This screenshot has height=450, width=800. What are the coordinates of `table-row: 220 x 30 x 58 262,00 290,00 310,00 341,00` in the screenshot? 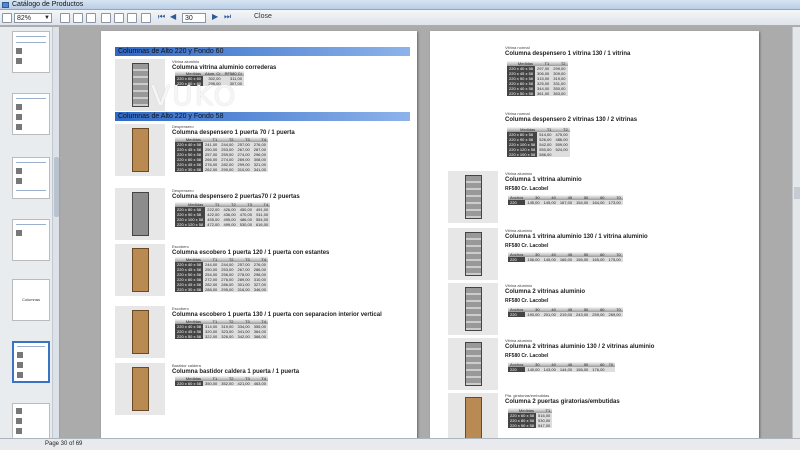 It's located at (221, 169).